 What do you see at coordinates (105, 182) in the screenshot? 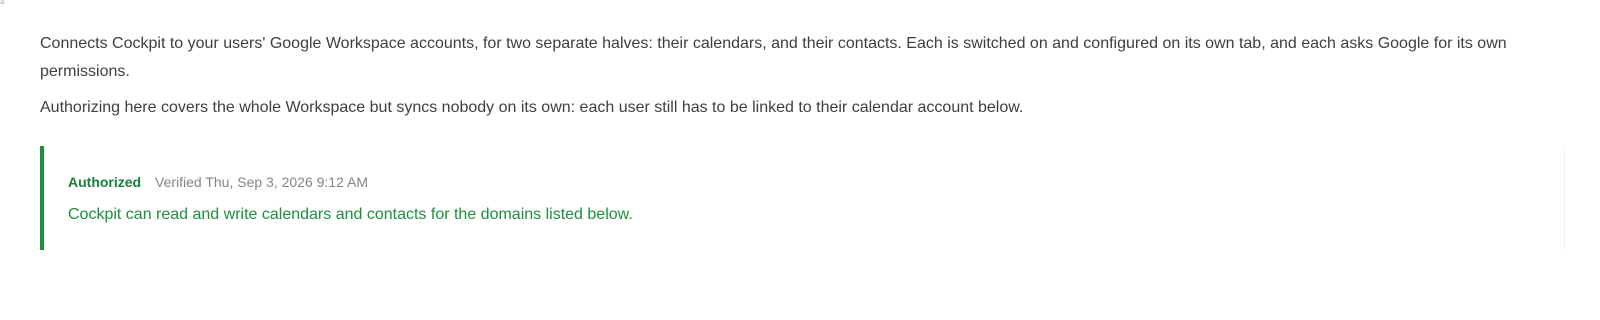
I see `status-badge: Authorized` at bounding box center [105, 182].